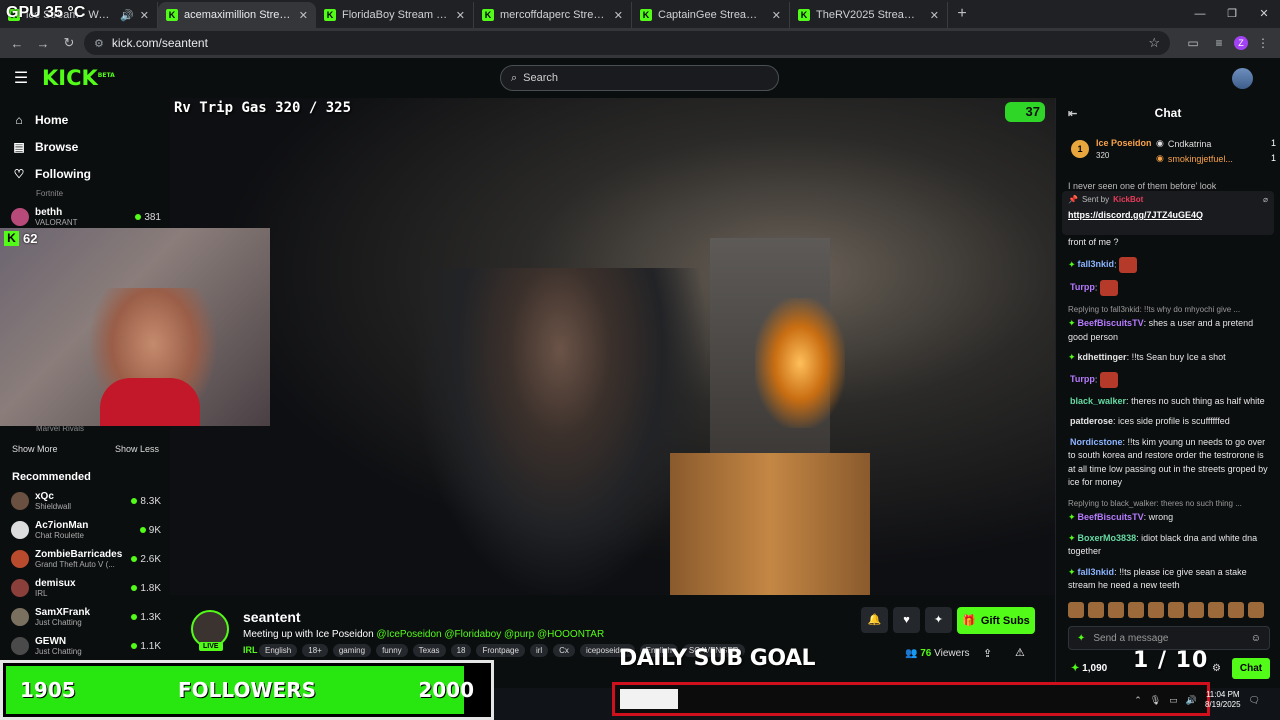 The image size is (1280, 720). What do you see at coordinates (1124, 143) in the screenshot?
I see `top-gifter-name: Ice Poseidon` at bounding box center [1124, 143].